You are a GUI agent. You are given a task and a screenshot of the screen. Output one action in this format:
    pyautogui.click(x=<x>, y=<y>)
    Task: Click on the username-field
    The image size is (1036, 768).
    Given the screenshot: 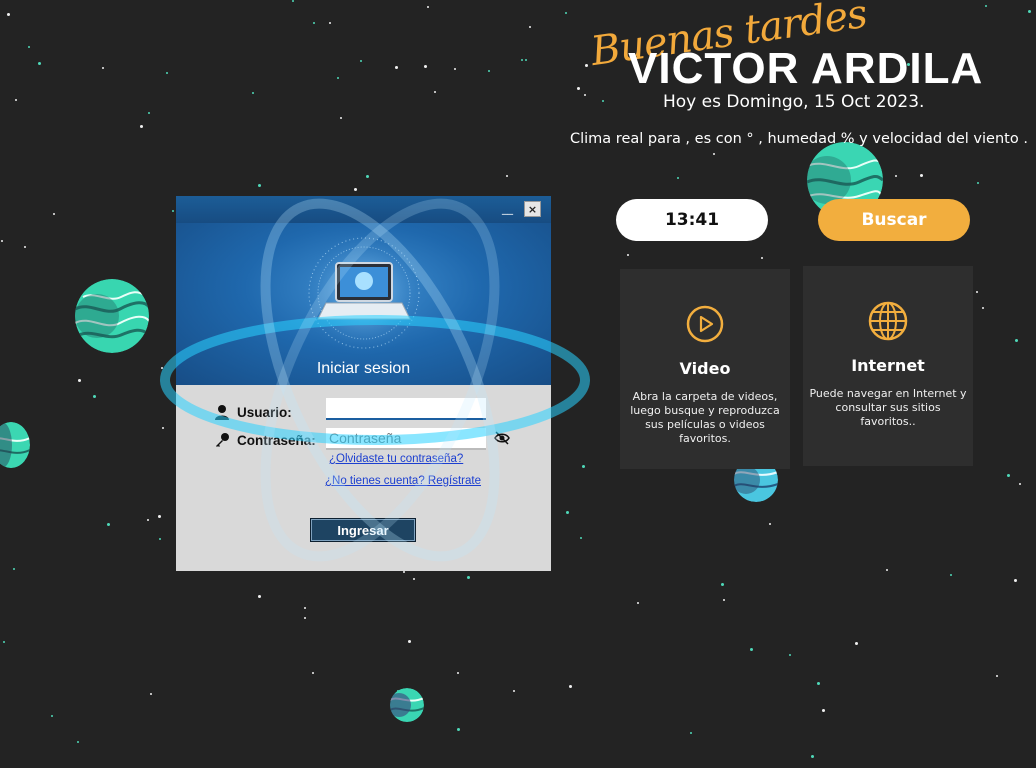 What is the action you would take?
    pyautogui.click(x=406, y=409)
    